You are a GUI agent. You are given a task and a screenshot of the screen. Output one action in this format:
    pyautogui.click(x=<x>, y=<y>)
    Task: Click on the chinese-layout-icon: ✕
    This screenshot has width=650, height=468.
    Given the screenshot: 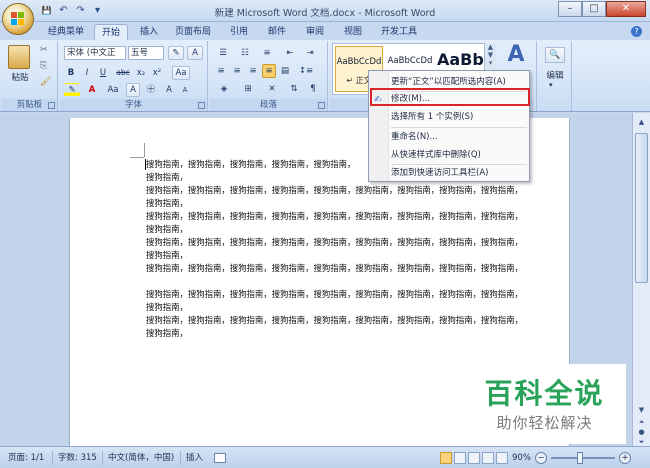 What is the action you would take?
    pyautogui.click(x=272, y=89)
    